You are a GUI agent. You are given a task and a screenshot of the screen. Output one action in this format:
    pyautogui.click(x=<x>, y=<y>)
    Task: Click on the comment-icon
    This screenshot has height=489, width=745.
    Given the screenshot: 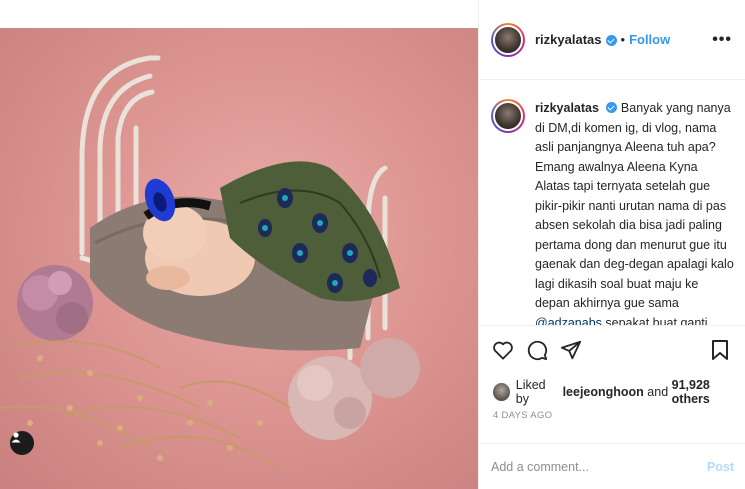 What is the action you would take?
    pyautogui.click(x=537, y=350)
    